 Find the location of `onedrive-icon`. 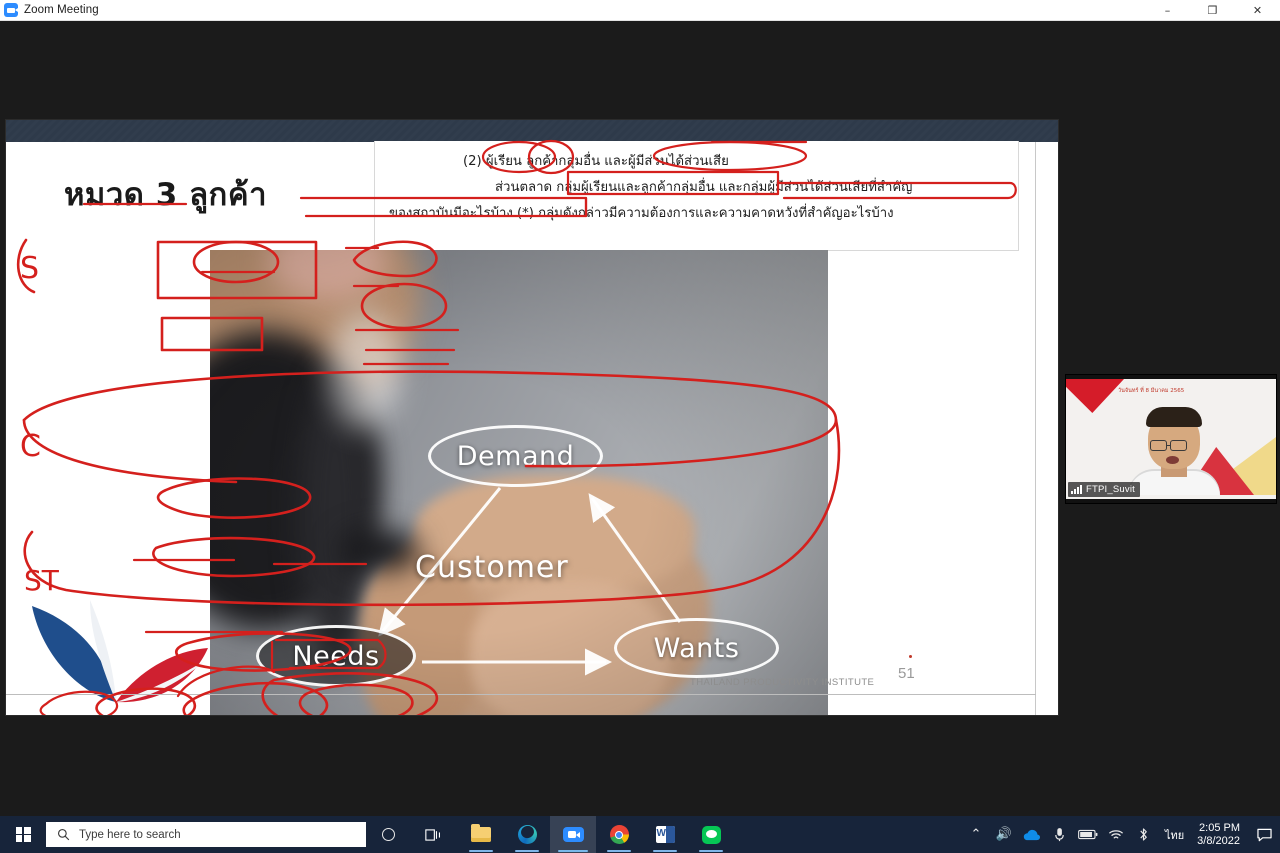

onedrive-icon is located at coordinates (1032, 834).